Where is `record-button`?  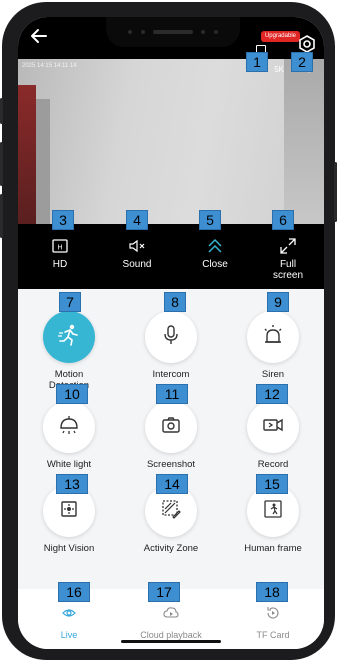
record-button is located at coordinates (273, 427).